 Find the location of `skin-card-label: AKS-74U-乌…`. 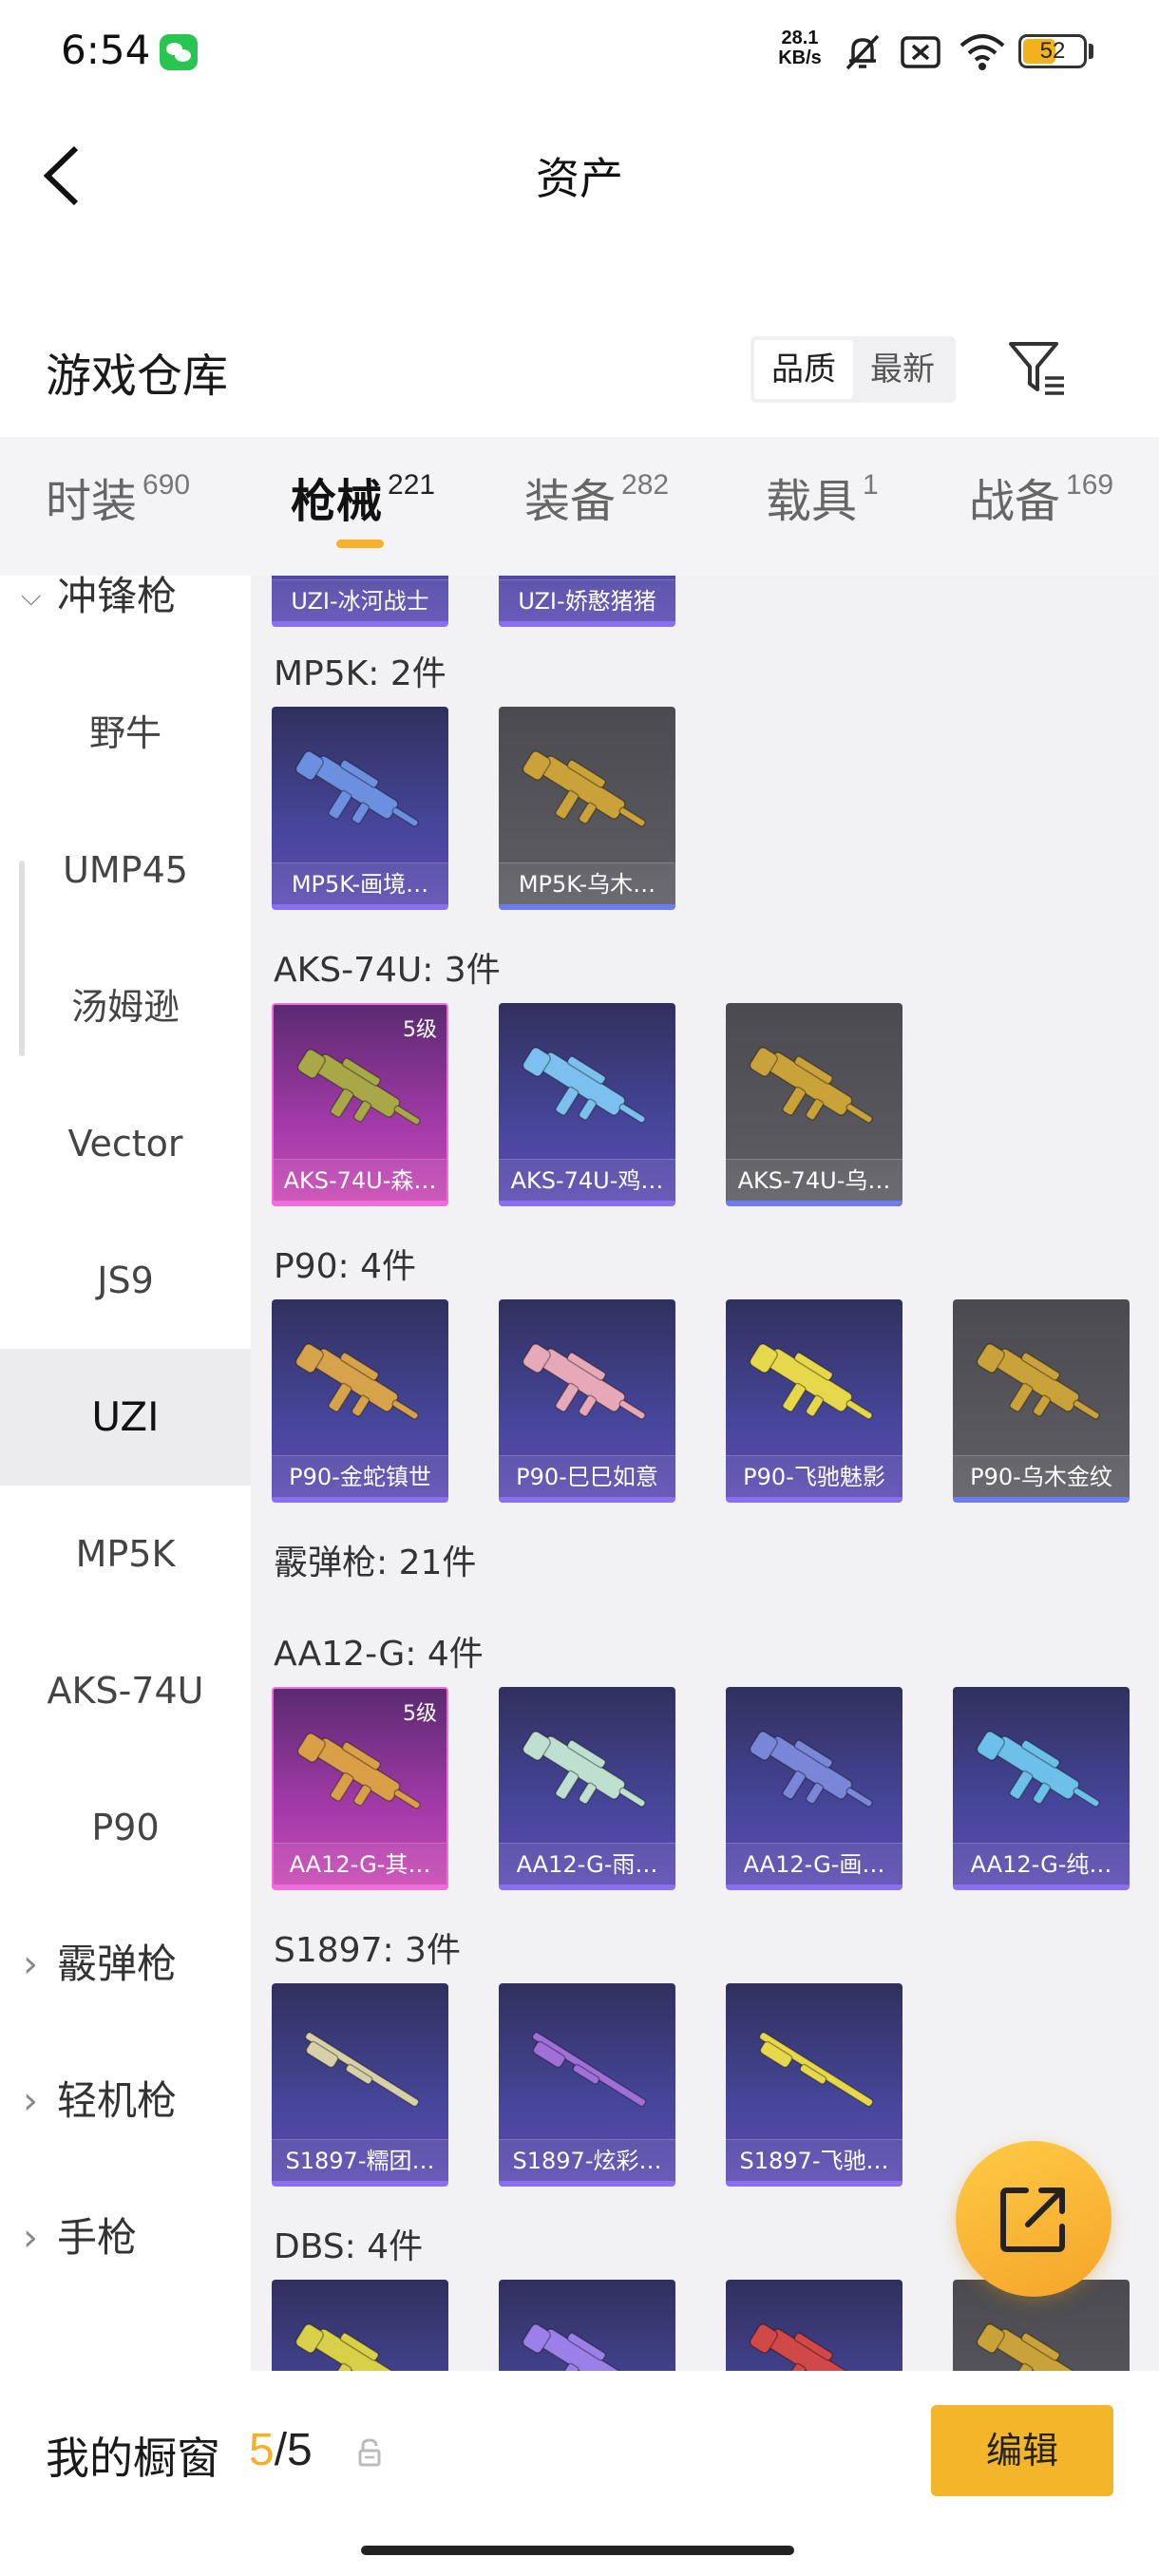

skin-card-label: AKS-74U-乌… is located at coordinates (814, 1180).